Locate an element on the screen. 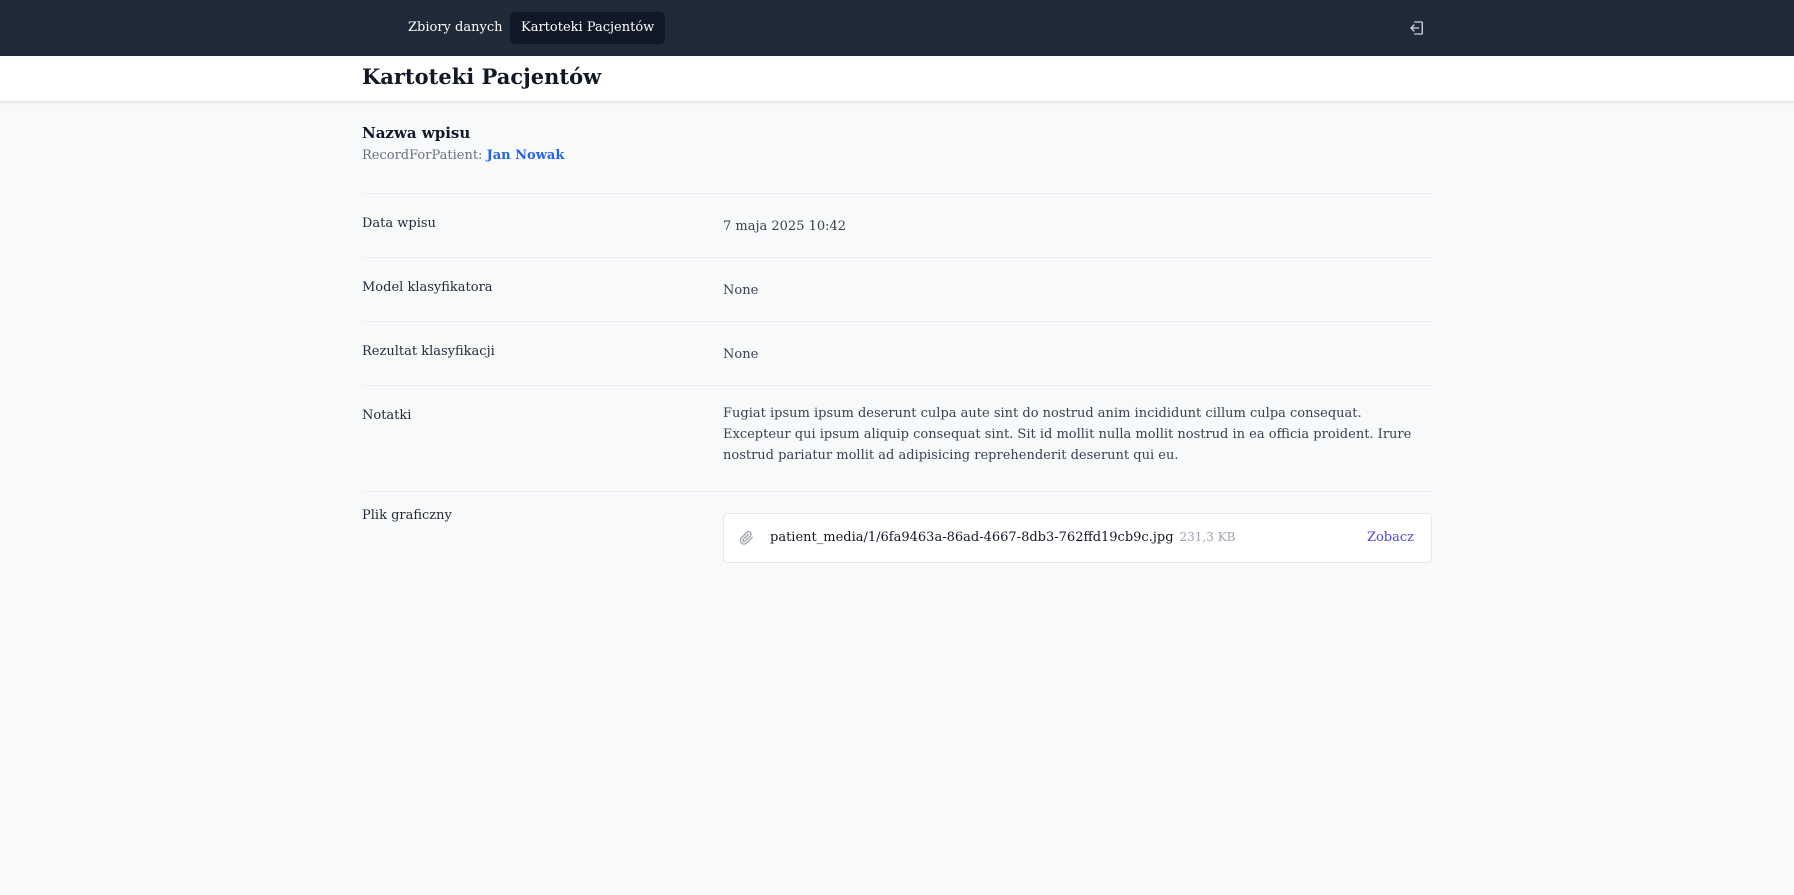 This screenshot has width=1794, height=895. record-patient-line: RecordForPatient: Jan Nowak is located at coordinates (897, 155).